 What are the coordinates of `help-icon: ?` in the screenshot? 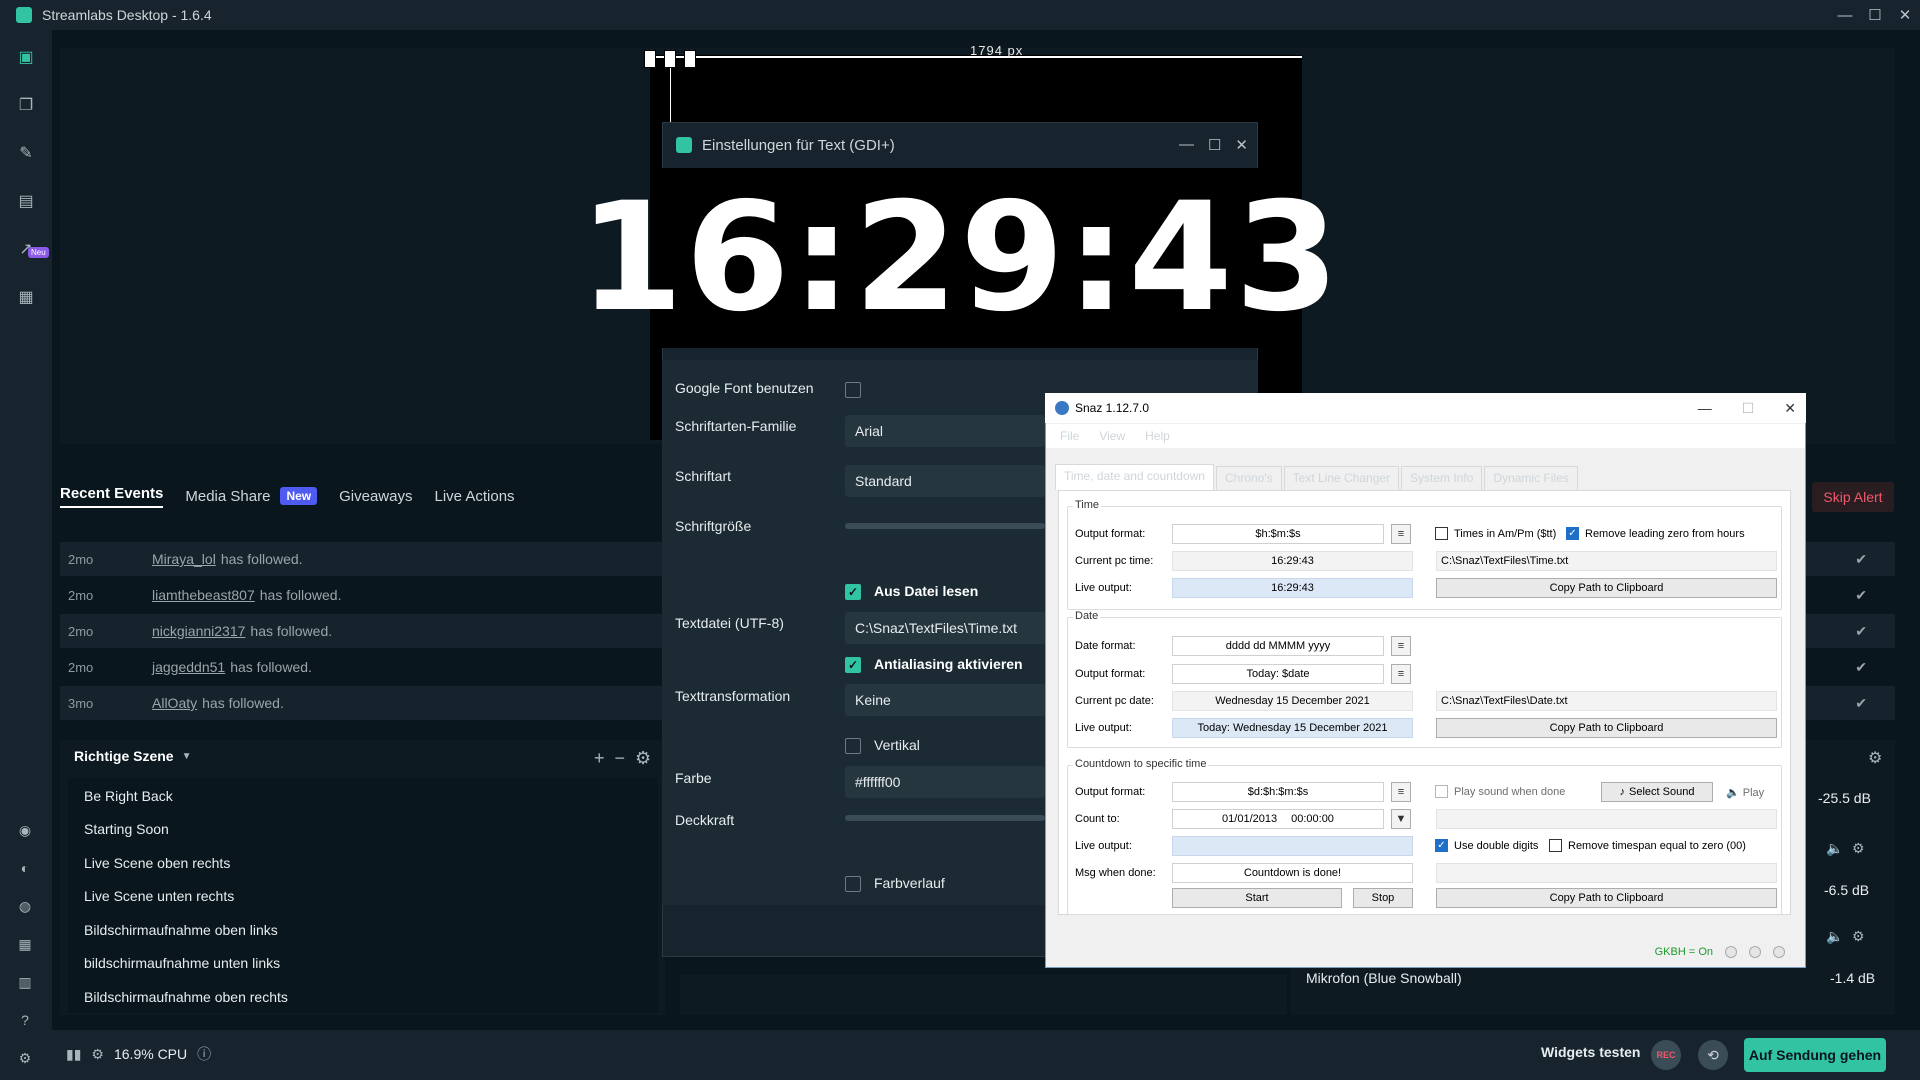 It's located at (25, 1020).